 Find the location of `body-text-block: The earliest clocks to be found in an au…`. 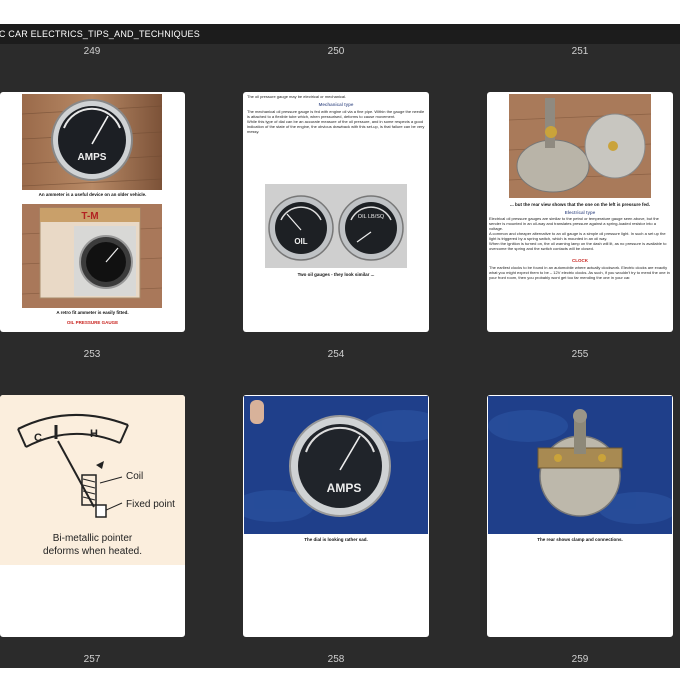

body-text-block: The earliest clocks to be found in an au… is located at coordinates (580, 272).